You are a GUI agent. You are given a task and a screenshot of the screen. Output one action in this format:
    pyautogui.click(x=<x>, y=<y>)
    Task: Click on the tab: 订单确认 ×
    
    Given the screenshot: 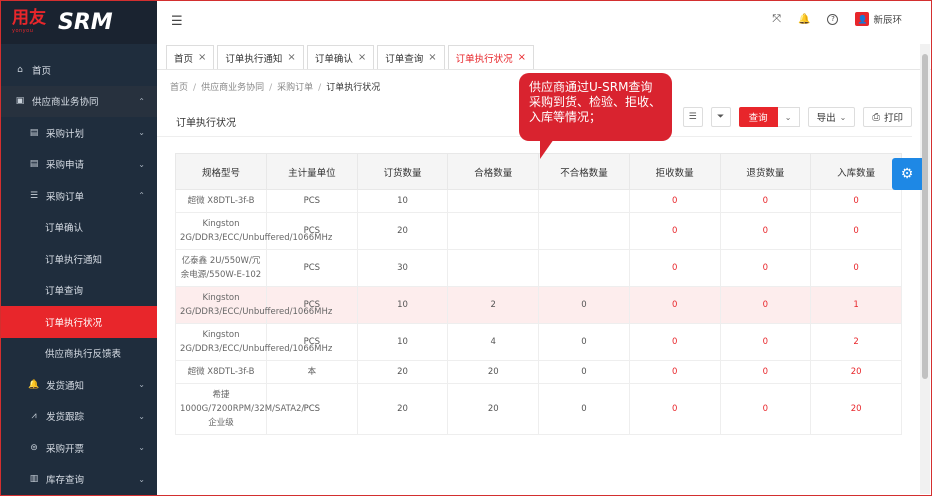 What is the action you would take?
    pyautogui.click(x=340, y=57)
    